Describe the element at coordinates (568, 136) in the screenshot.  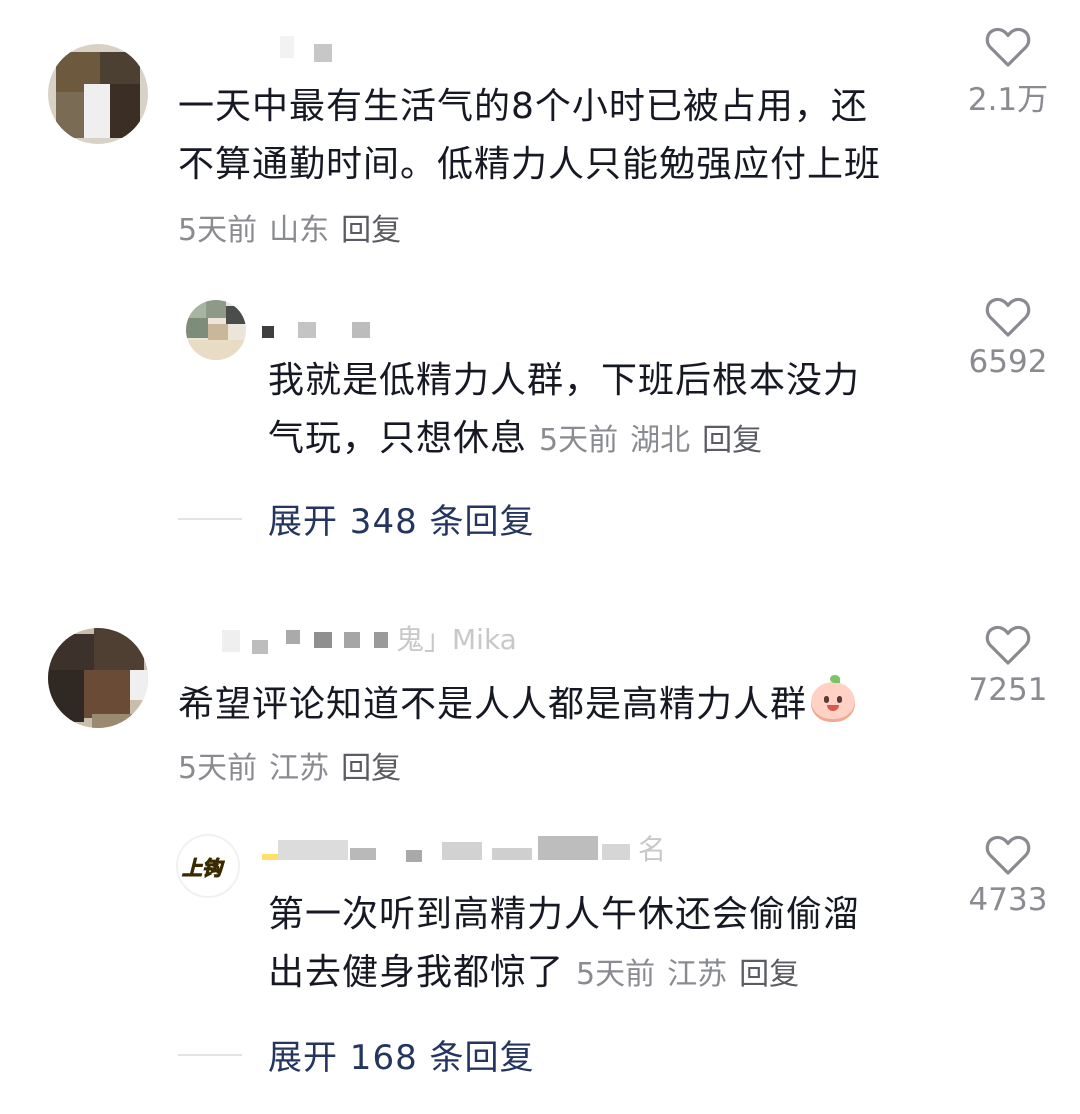
I see `comment-text: 一天中最有生活气的8个小时已被占用，还 不算通勤时间。低精力人只能勉强应付上班` at that location.